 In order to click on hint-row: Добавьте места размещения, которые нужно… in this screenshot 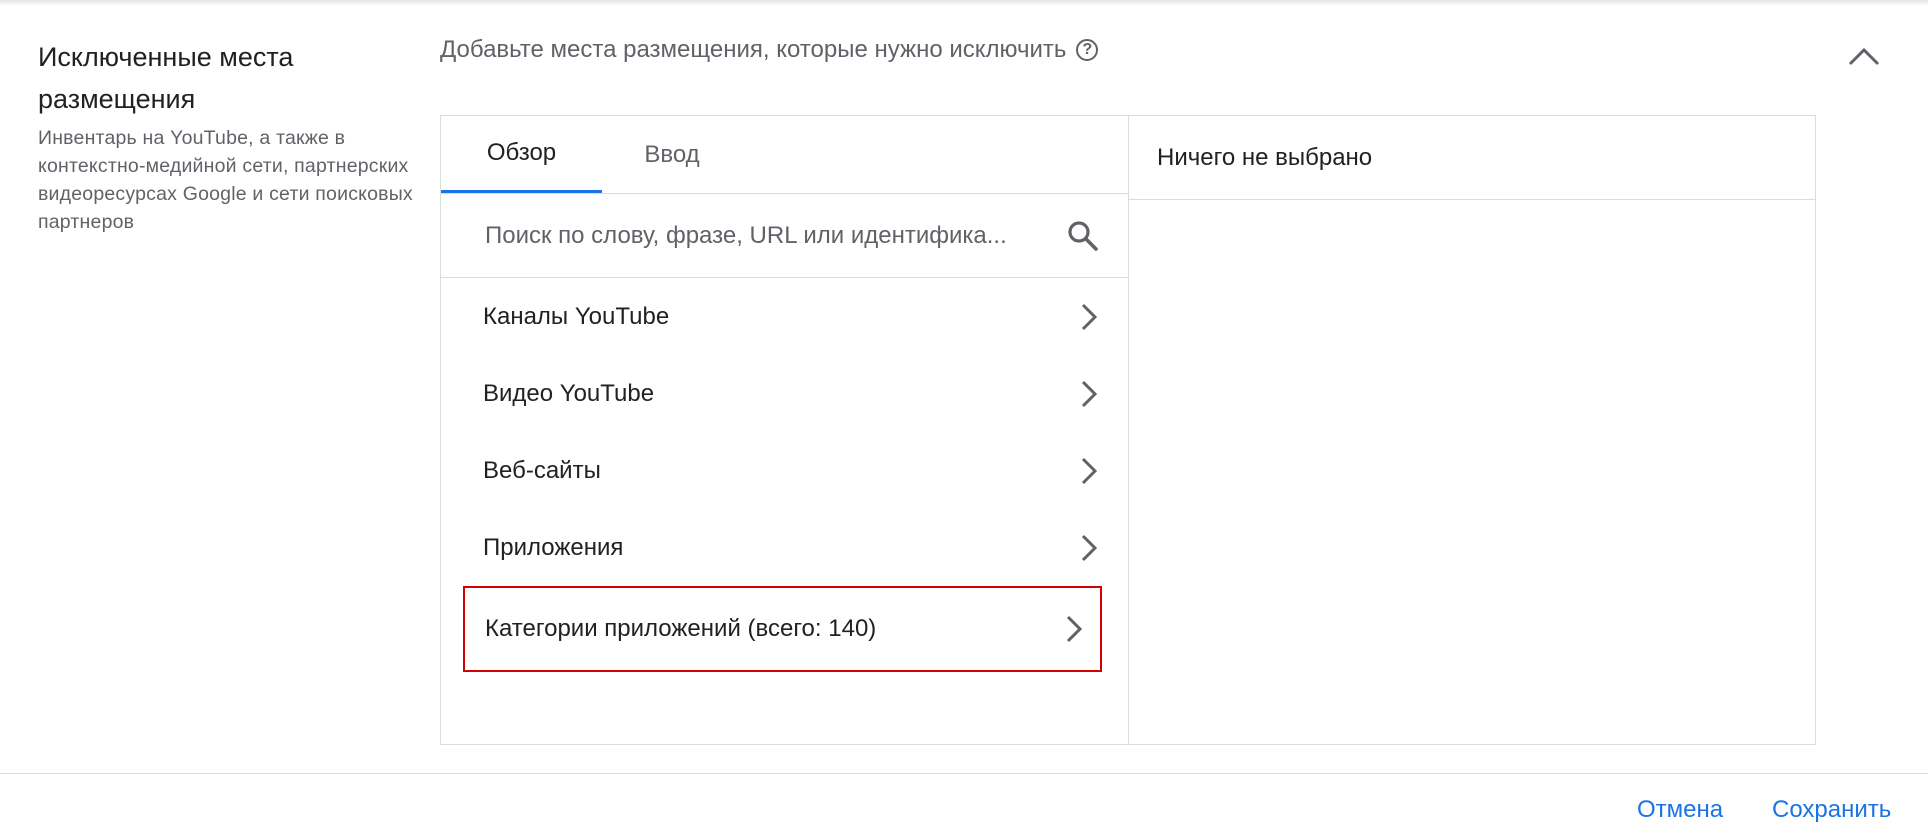, I will do `click(769, 50)`.